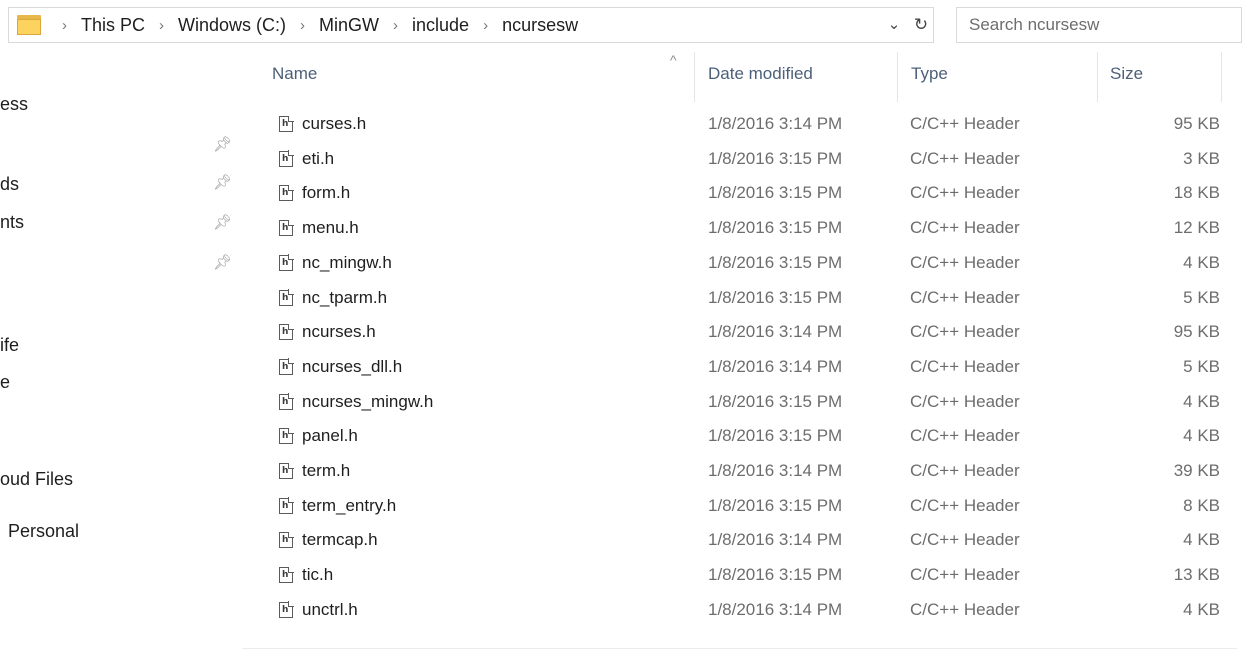  What do you see at coordinates (345, 297) in the screenshot?
I see `file-name: nc_tparm.h` at bounding box center [345, 297].